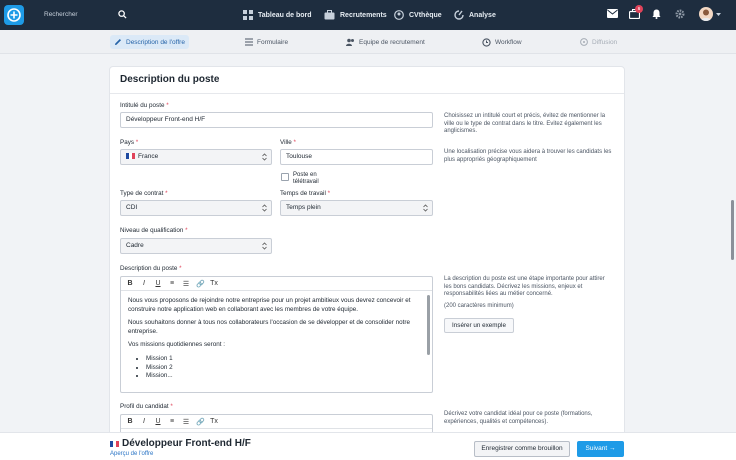  What do you see at coordinates (367, 93) in the screenshot?
I see `divider` at bounding box center [367, 93].